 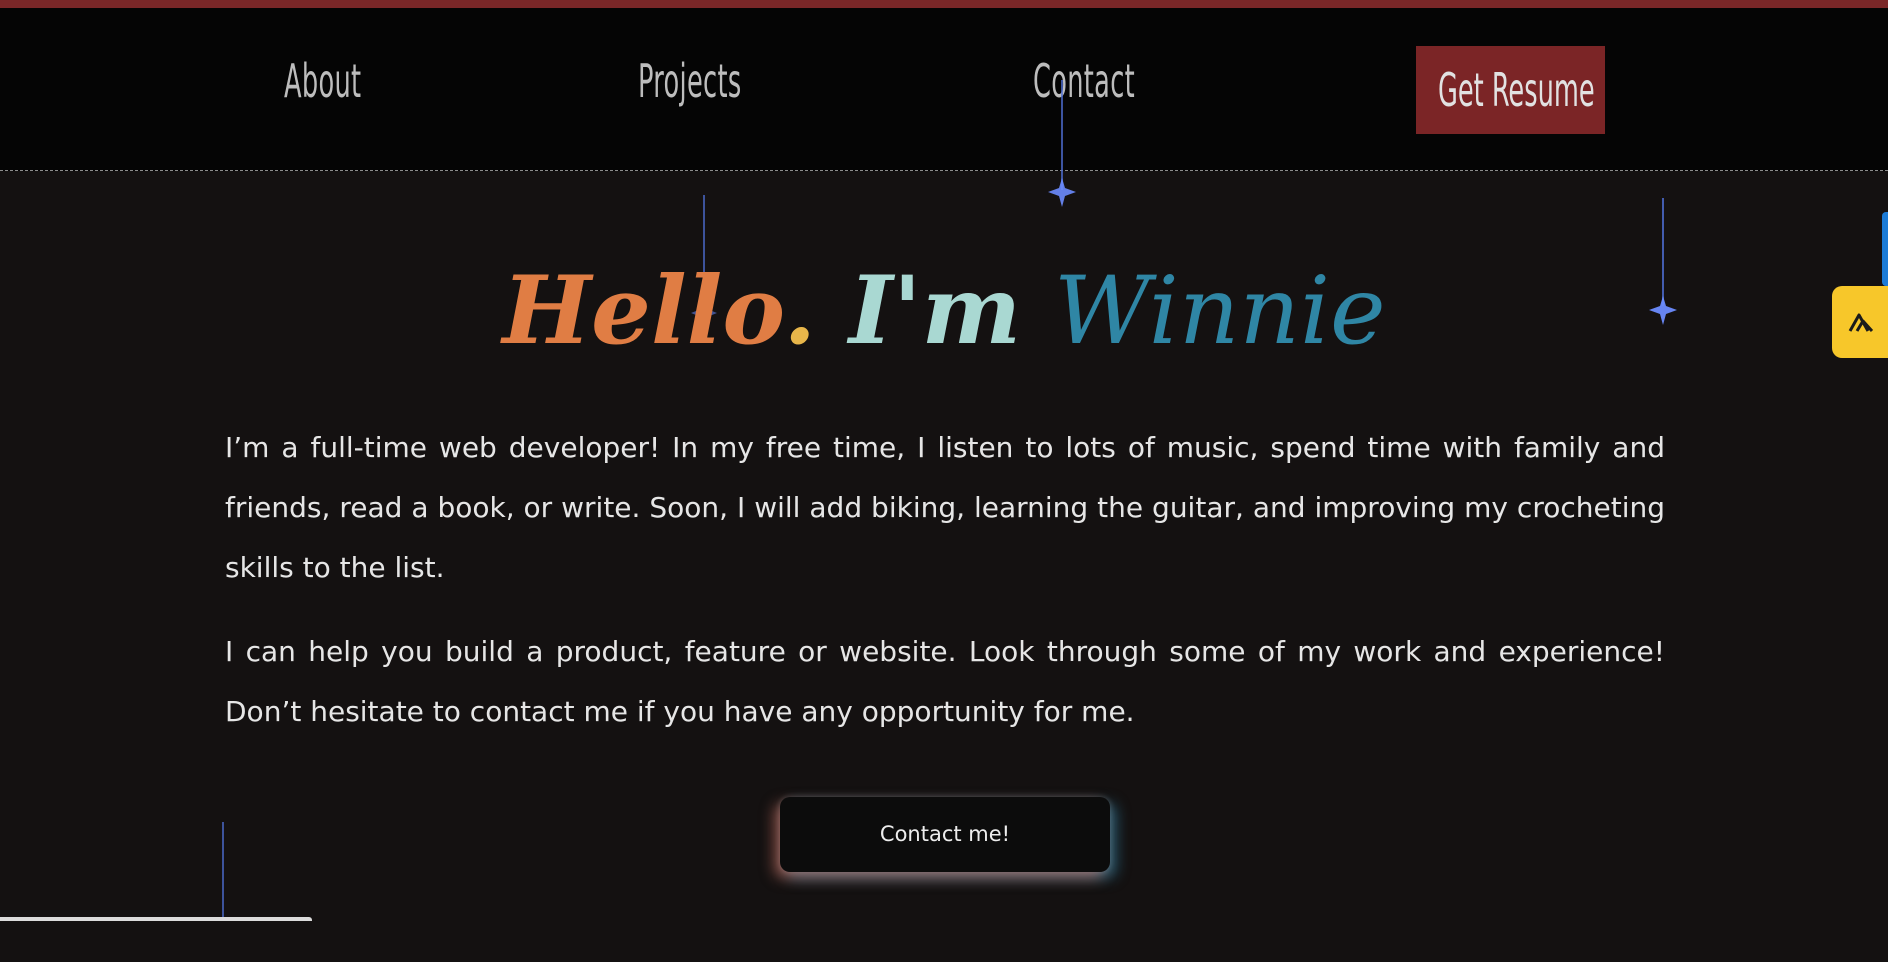 I want to click on side-widget-button, so click(x=1860, y=322).